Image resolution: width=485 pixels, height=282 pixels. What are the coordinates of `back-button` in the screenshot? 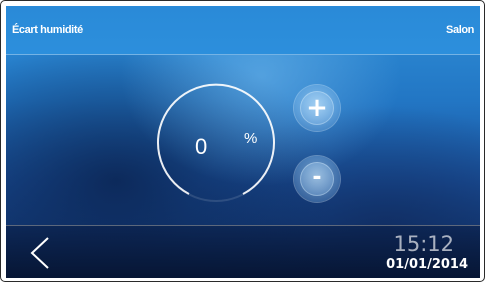 It's located at (41, 253).